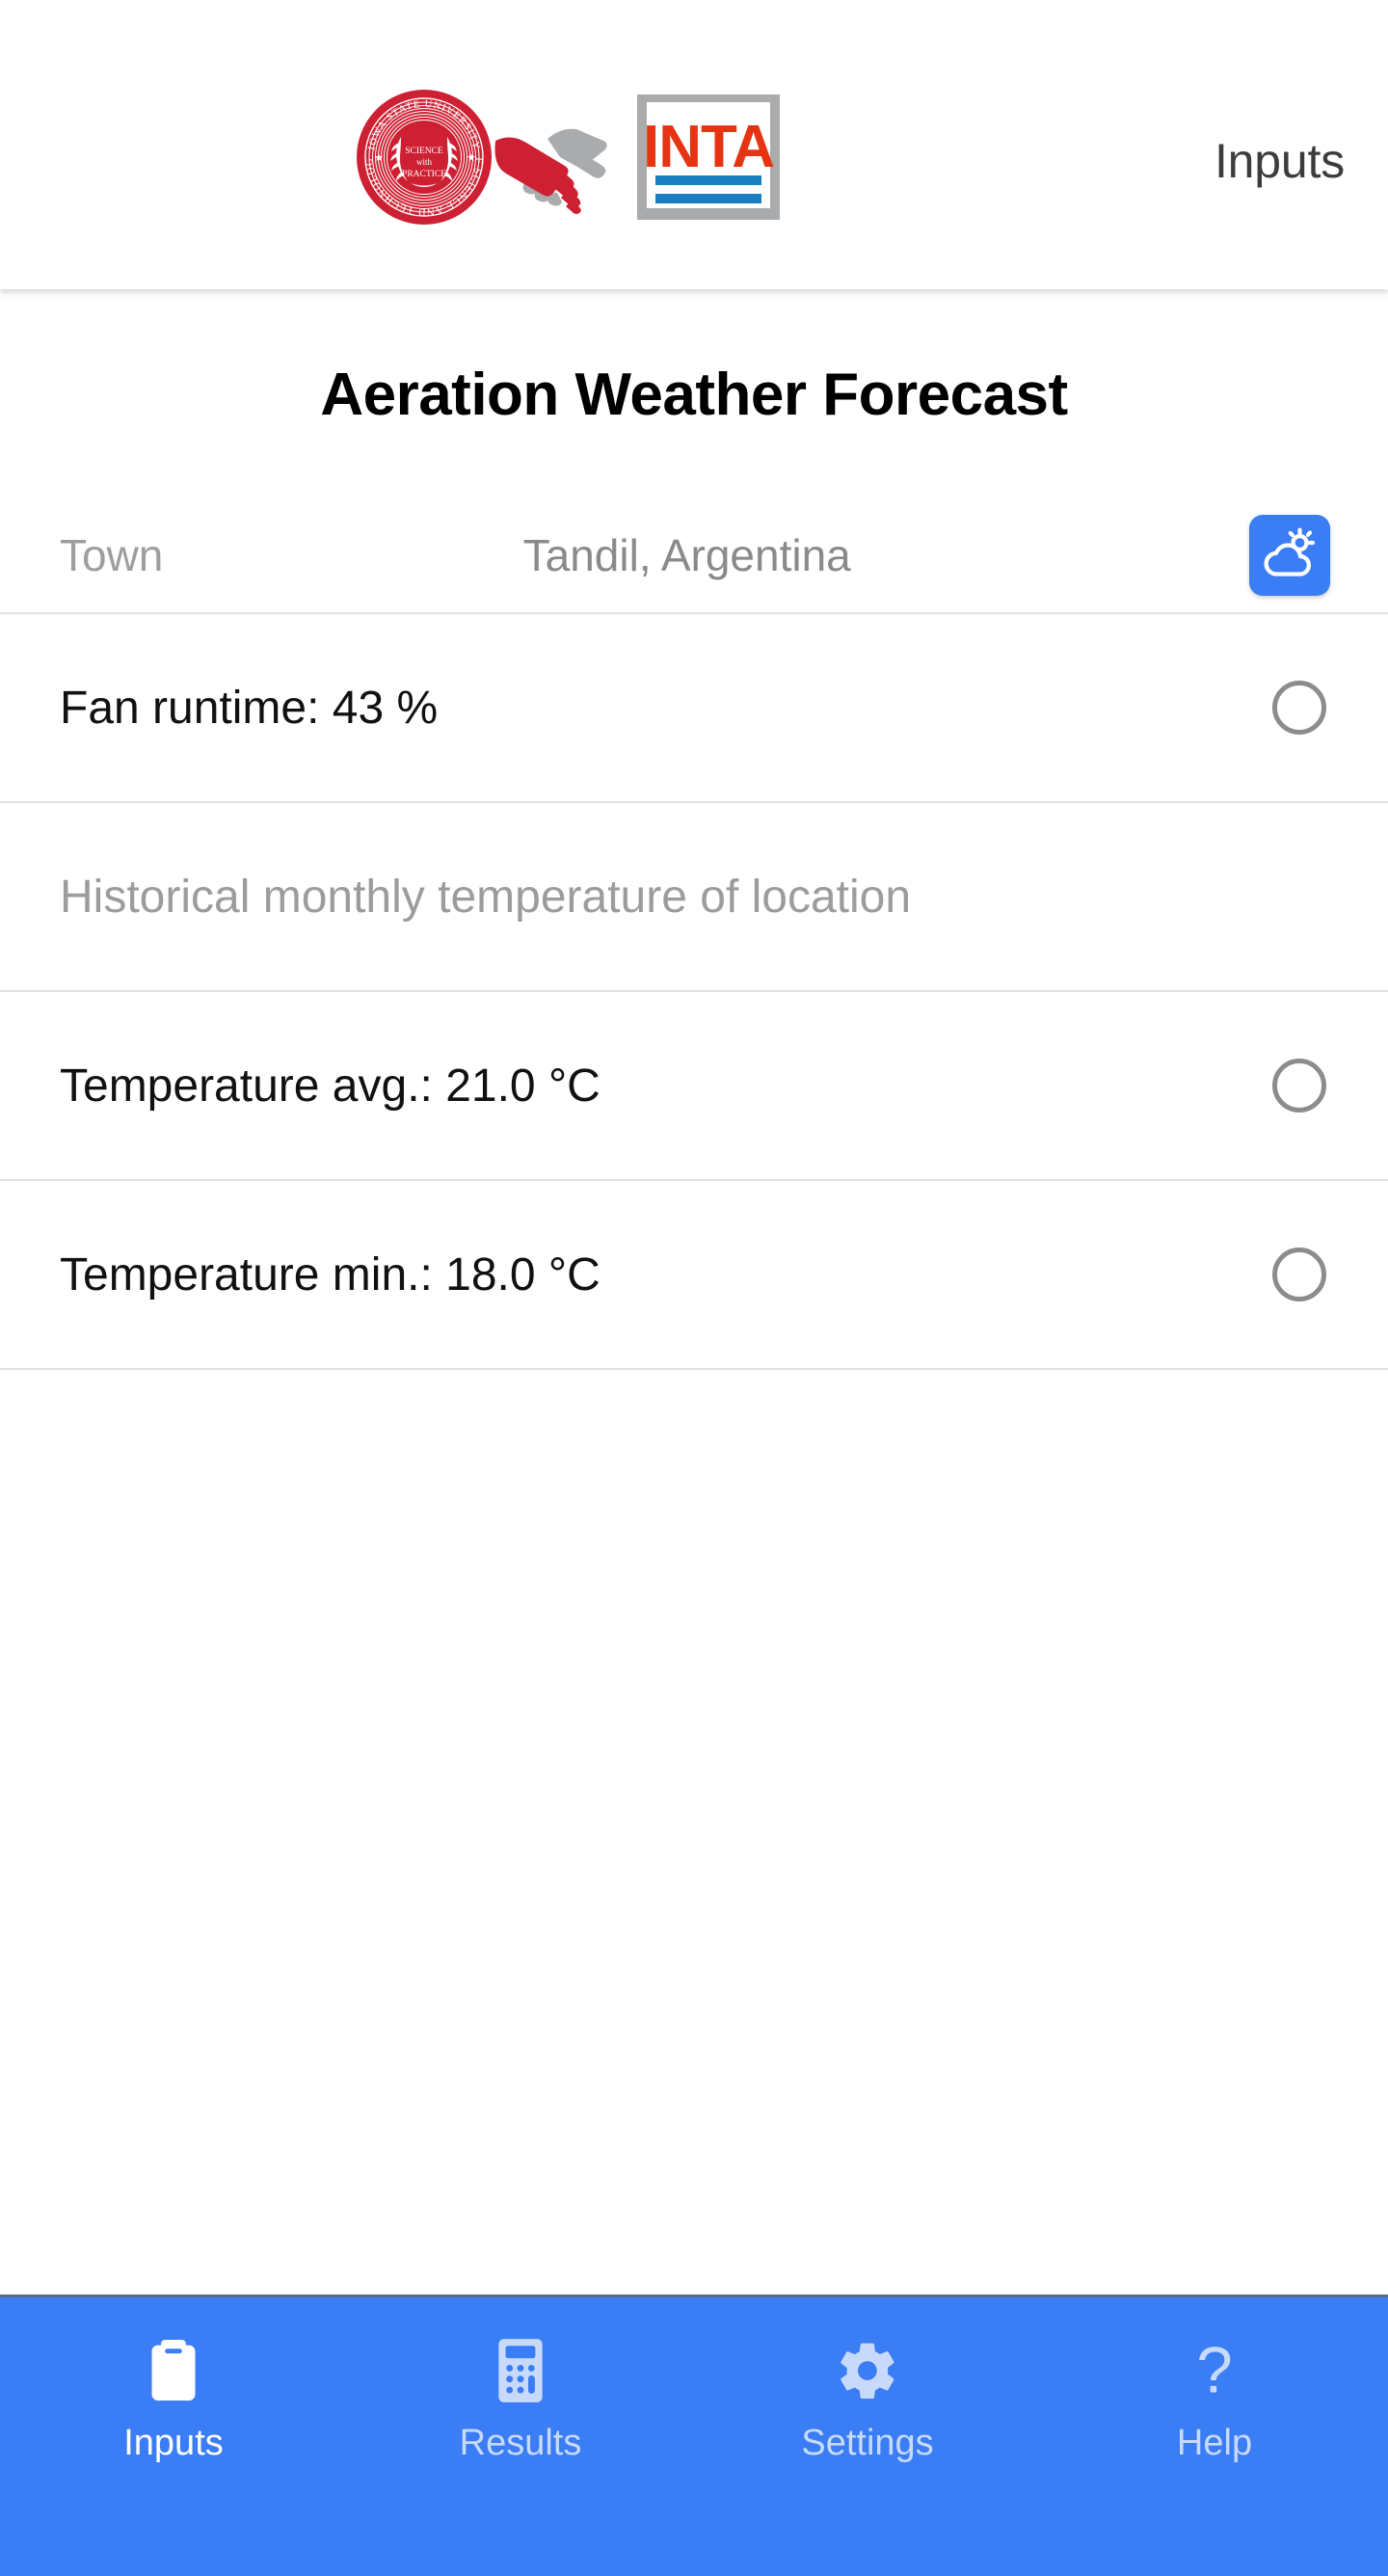 This screenshot has width=1388, height=2576. I want to click on inta-logo: INTA, so click(708, 157).